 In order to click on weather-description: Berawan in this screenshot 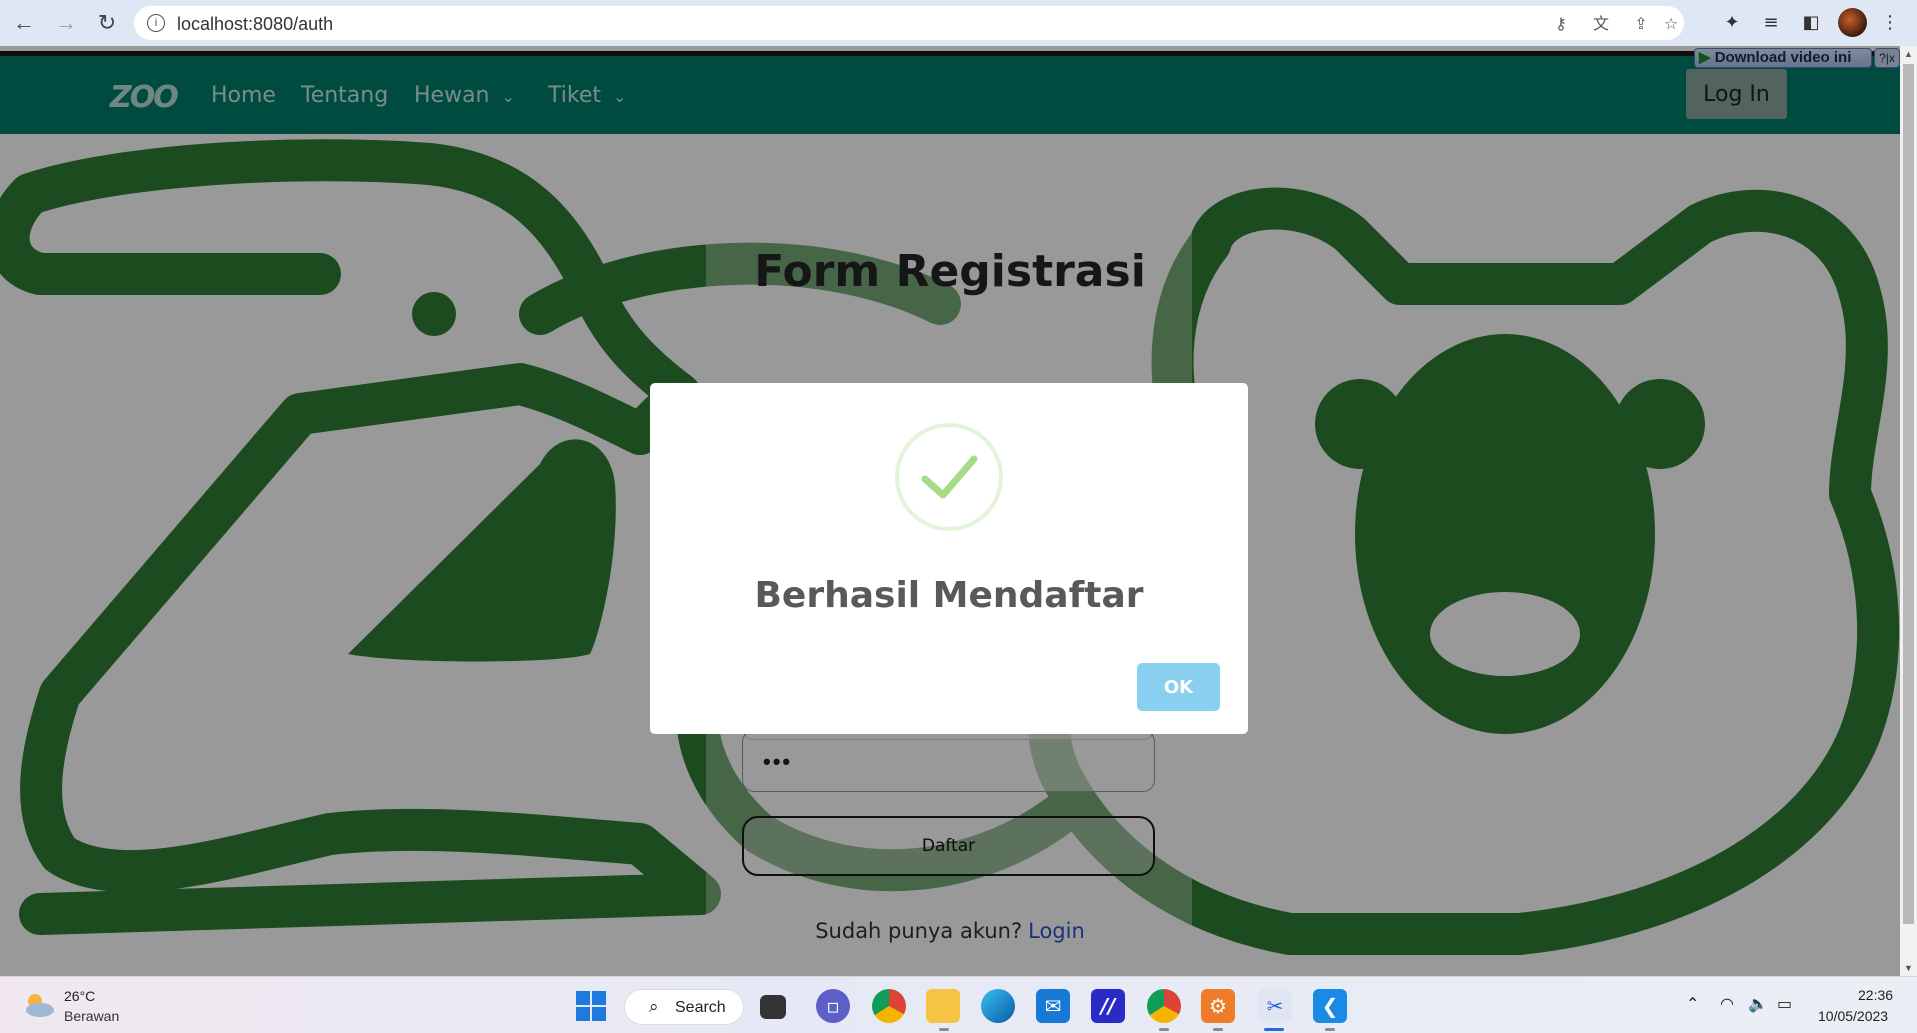, I will do `click(91, 1016)`.